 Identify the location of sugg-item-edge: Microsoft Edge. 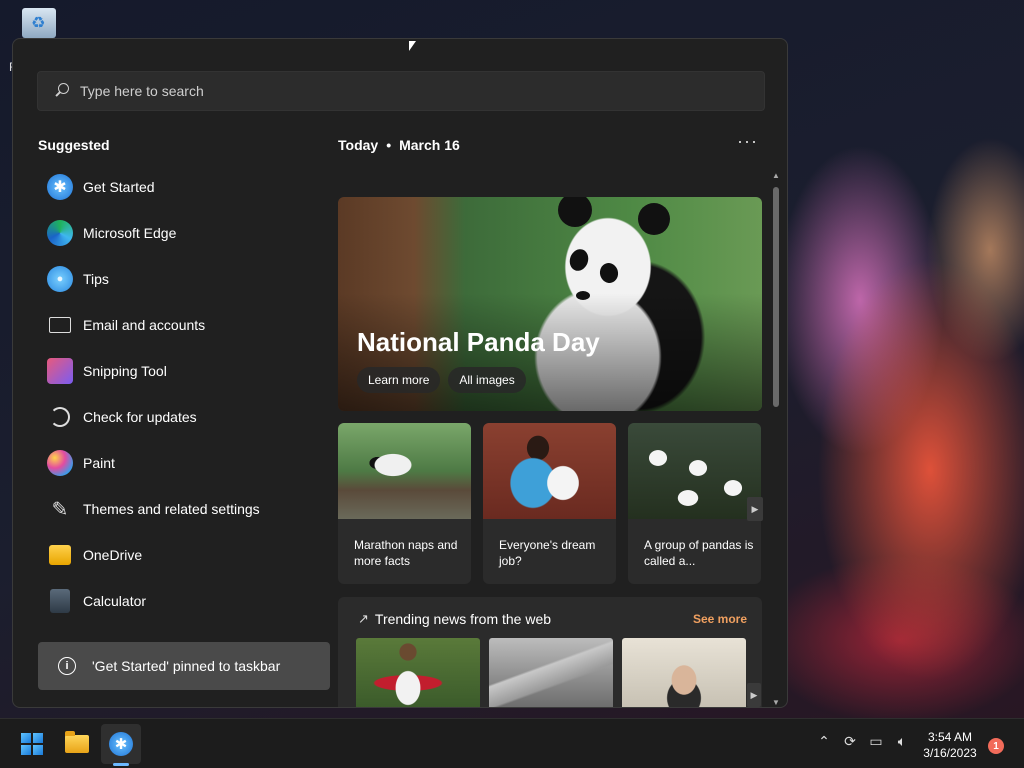
(182, 233).